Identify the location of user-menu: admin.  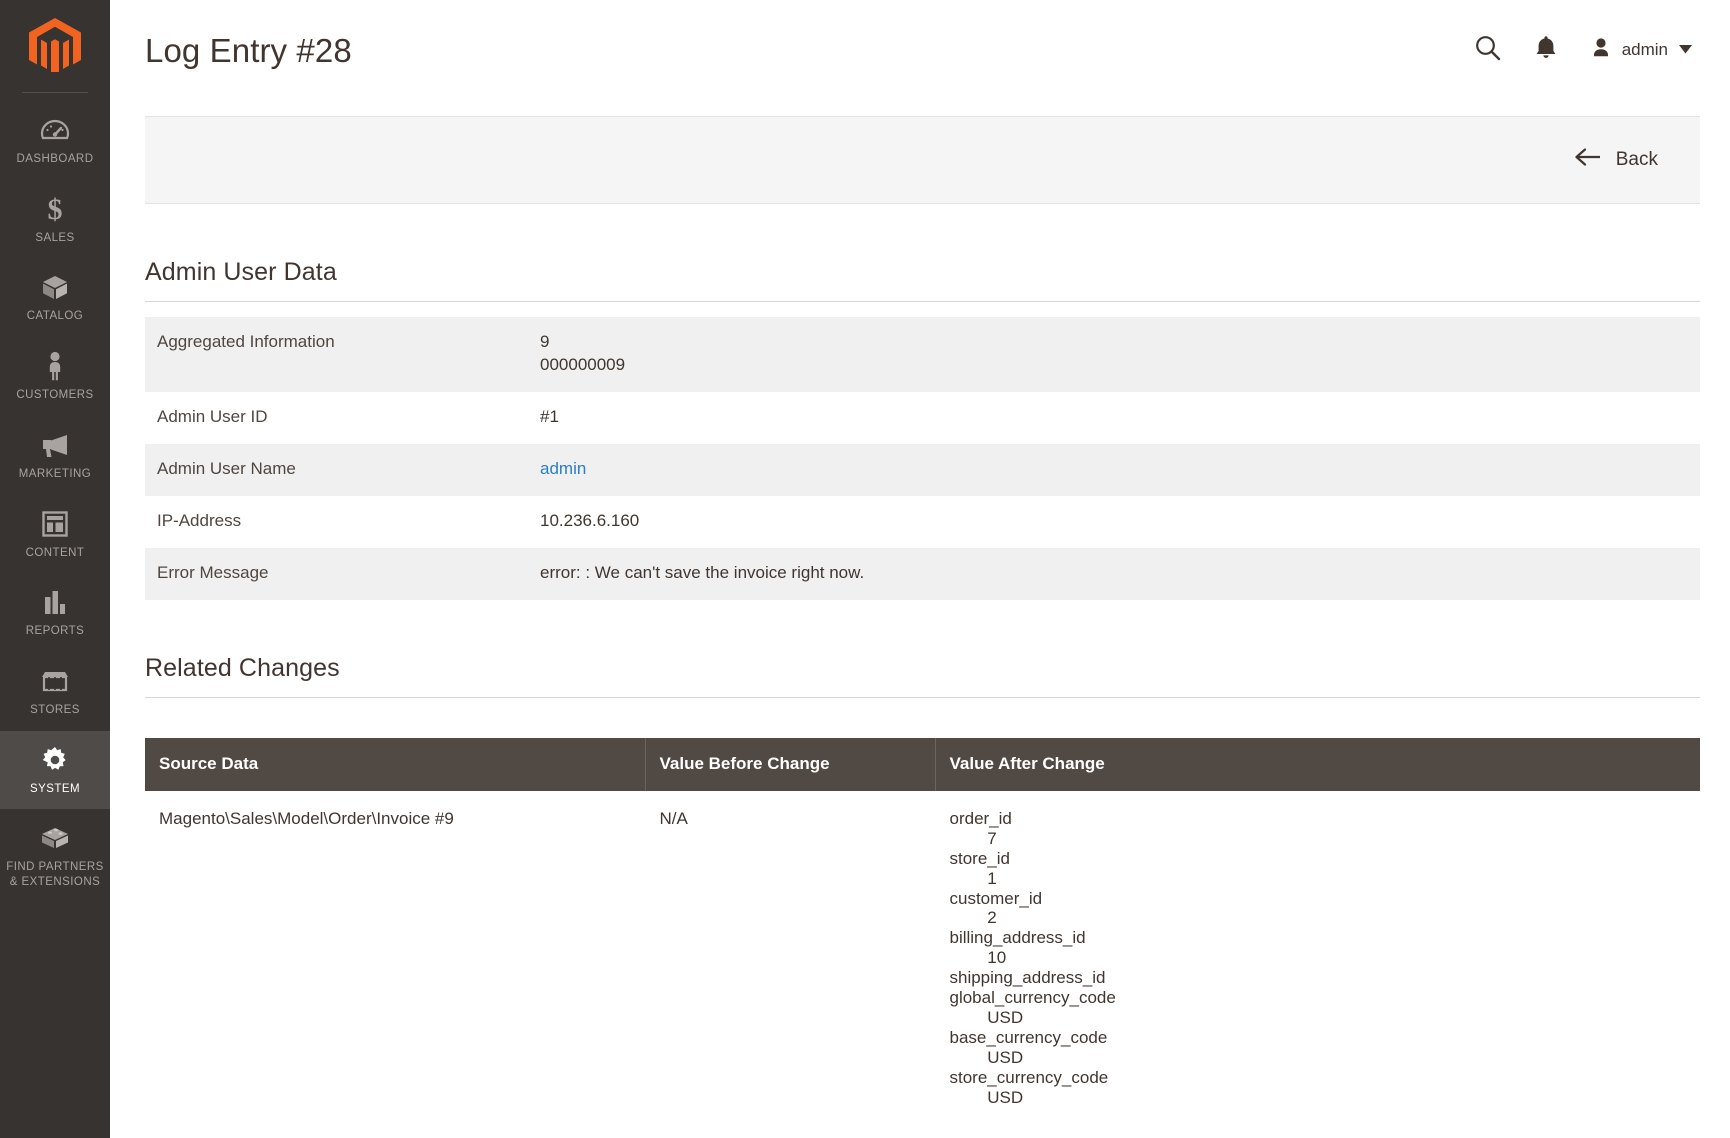
(1637, 50).